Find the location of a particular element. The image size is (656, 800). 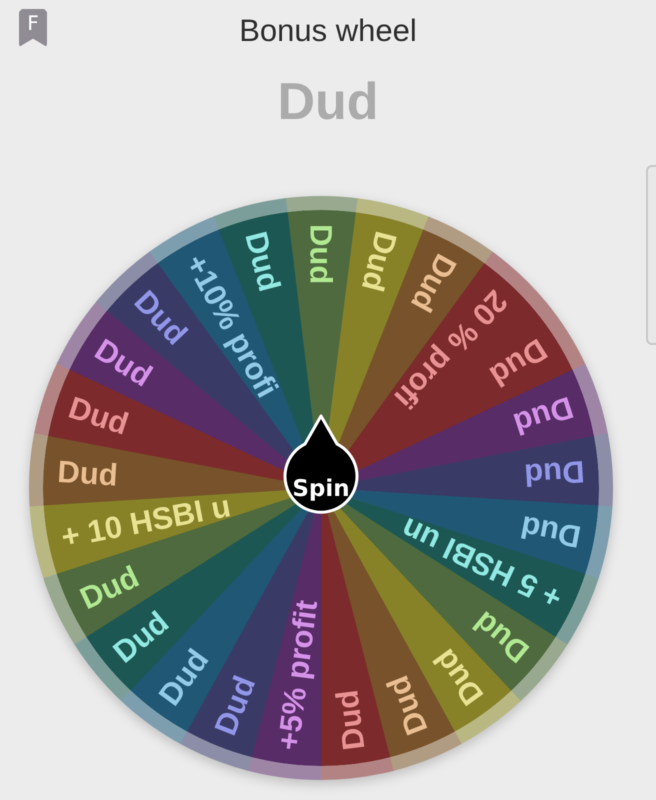

segment-label: +5% profit is located at coordinates (297, 675).